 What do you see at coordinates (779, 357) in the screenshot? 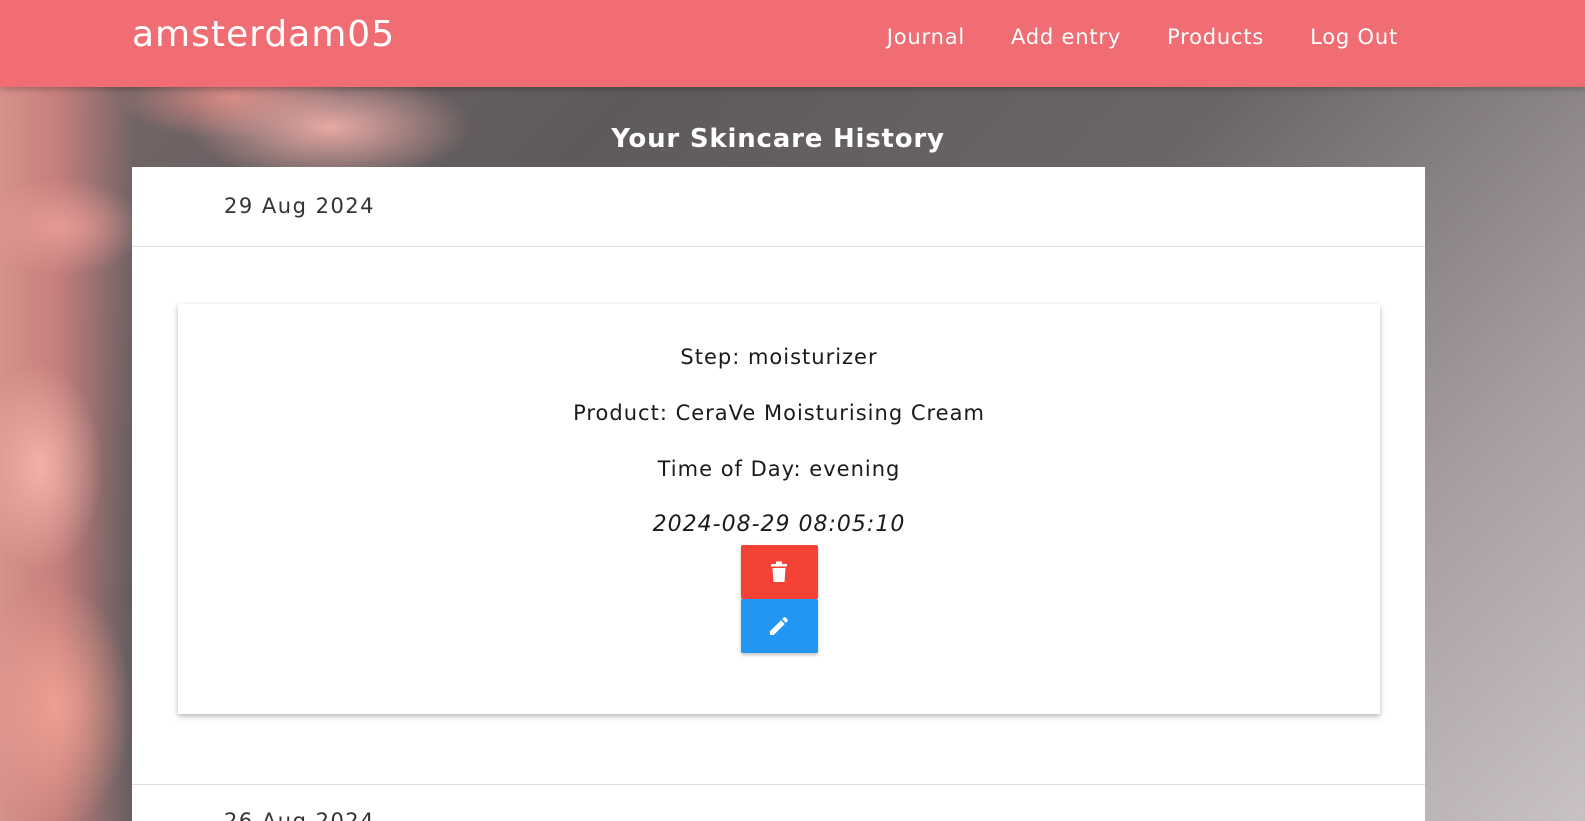
I see `entry-step: Step: moisturizer` at bounding box center [779, 357].